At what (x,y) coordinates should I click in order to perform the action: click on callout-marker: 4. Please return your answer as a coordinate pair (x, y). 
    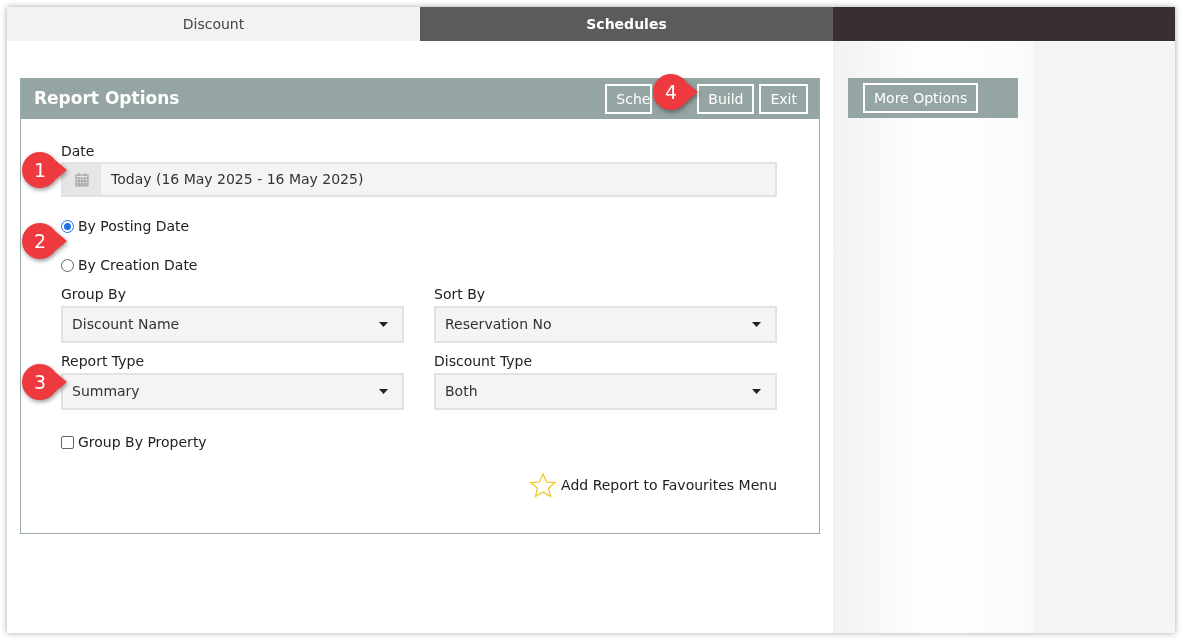
    Looking at the image, I should click on (676, 92).